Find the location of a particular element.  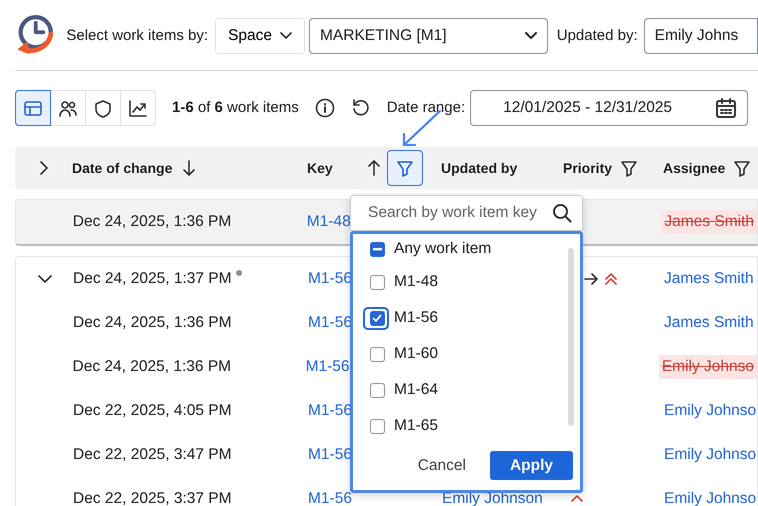

calendar-icon is located at coordinates (726, 108).